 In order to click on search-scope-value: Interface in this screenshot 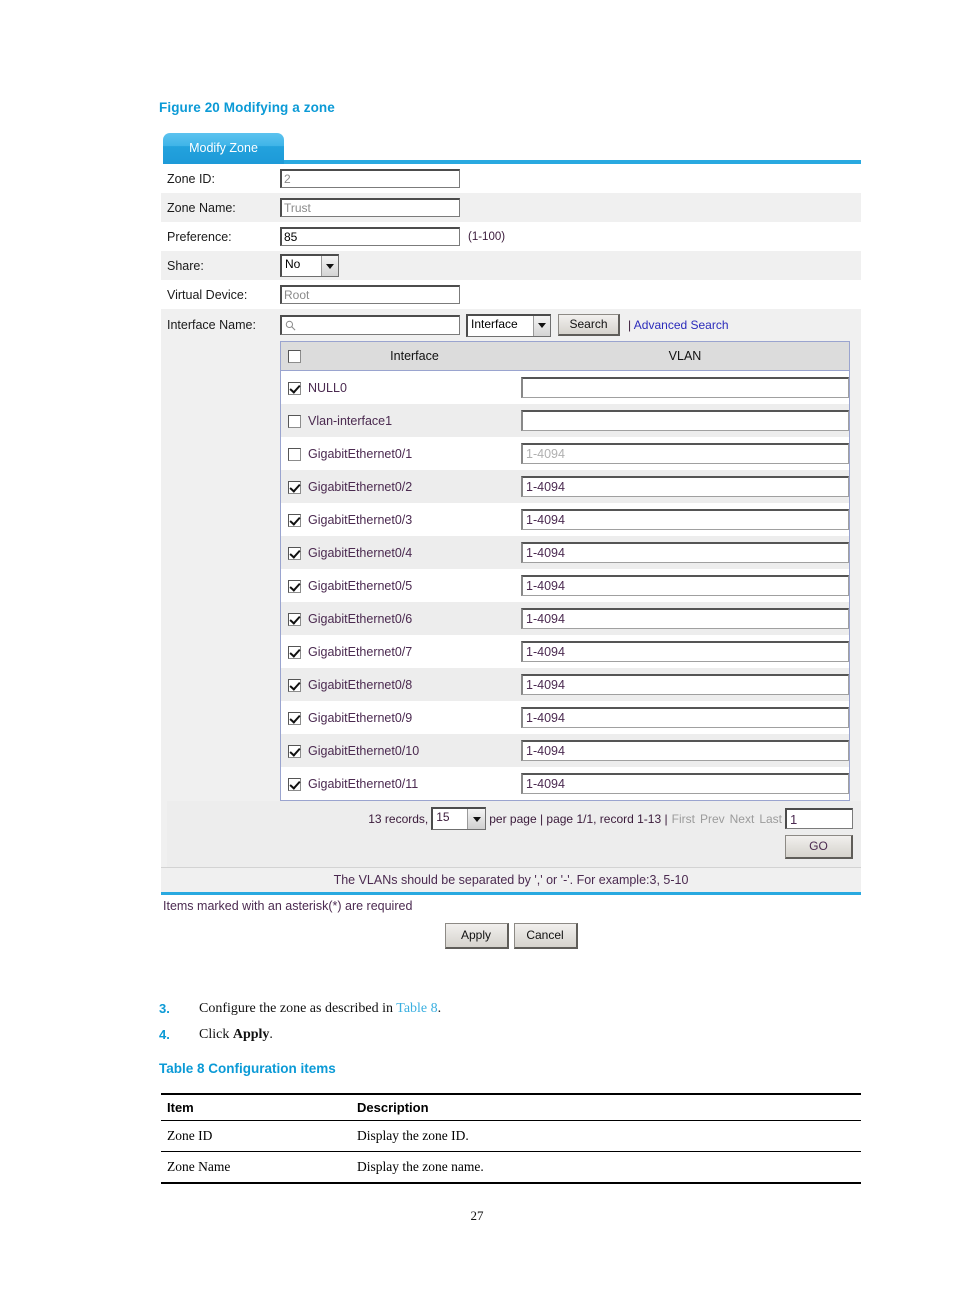, I will do `click(494, 323)`.